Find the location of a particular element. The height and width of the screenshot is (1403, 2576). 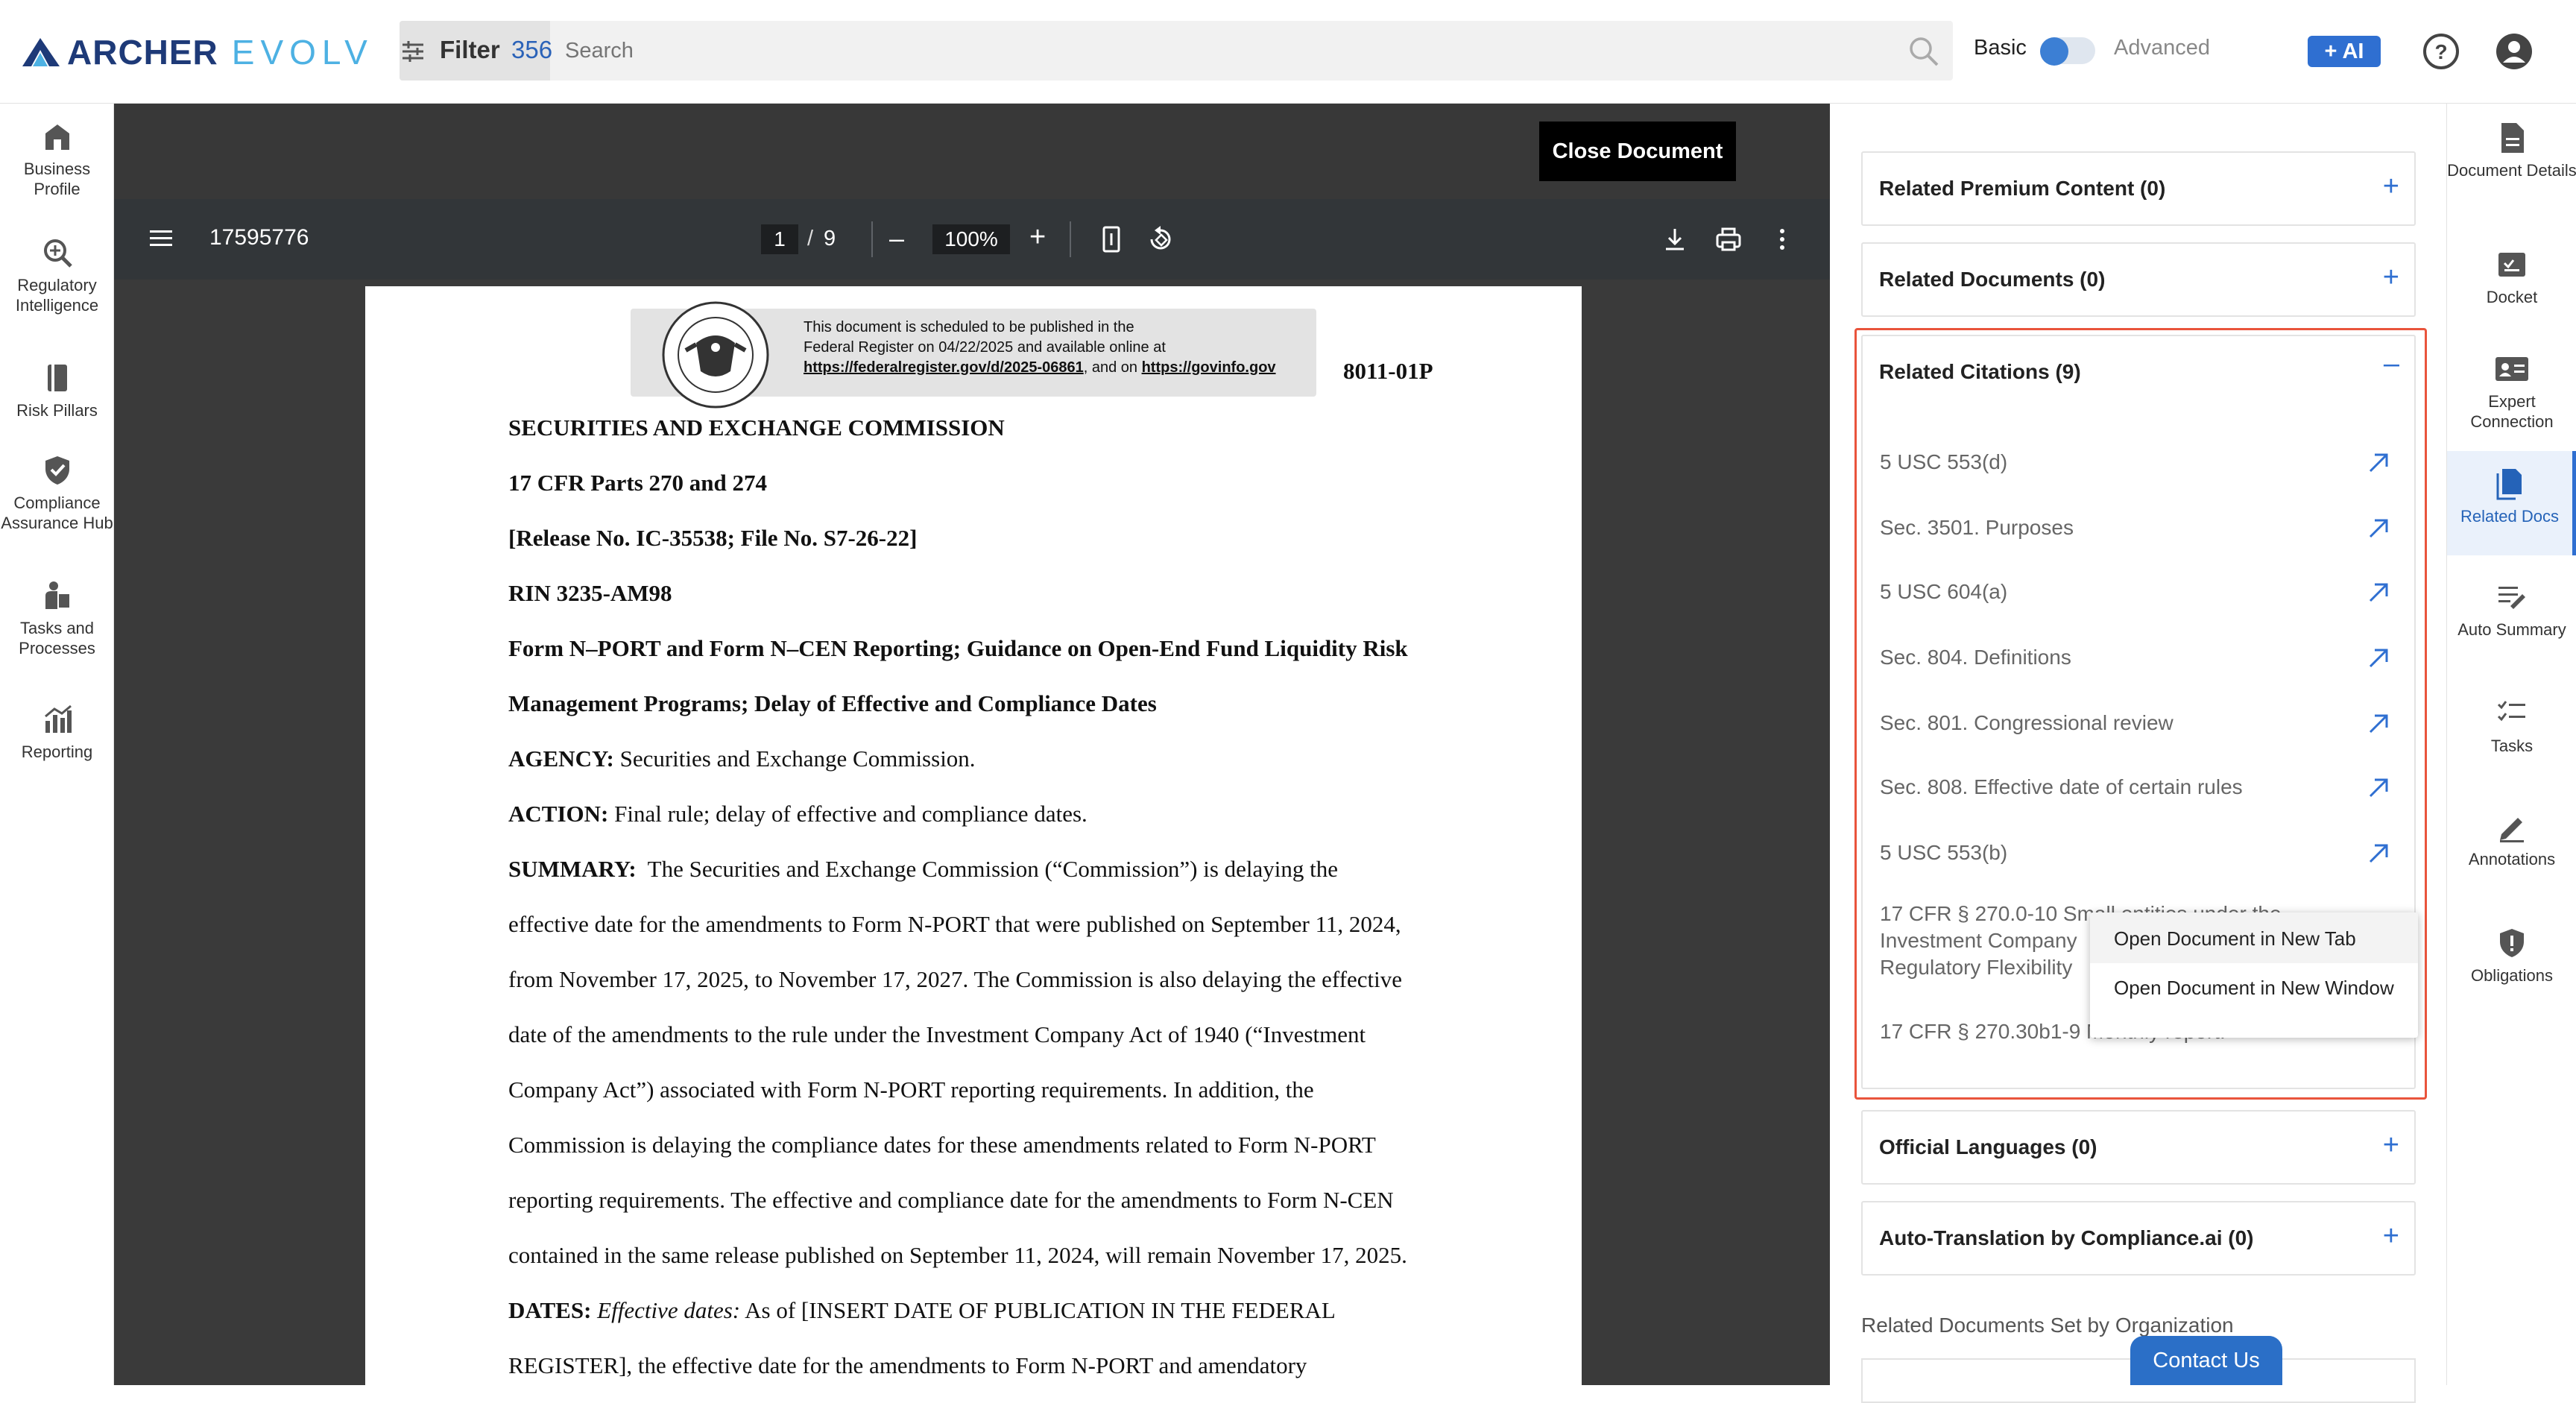

open-in-new-tab-item: Open Document in New Tab is located at coordinates (2235, 938).